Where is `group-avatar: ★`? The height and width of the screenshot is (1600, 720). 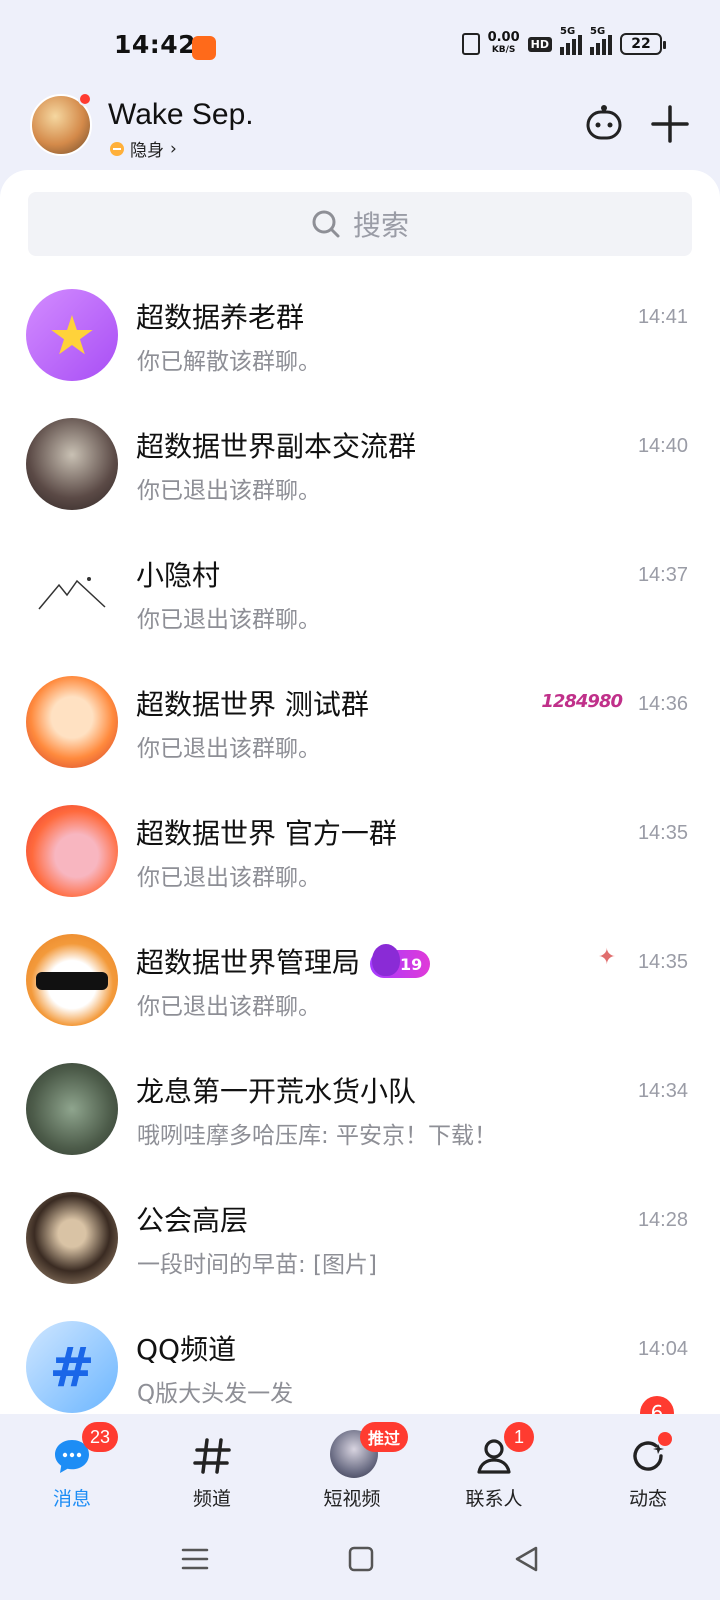
group-avatar: ★ is located at coordinates (72, 335).